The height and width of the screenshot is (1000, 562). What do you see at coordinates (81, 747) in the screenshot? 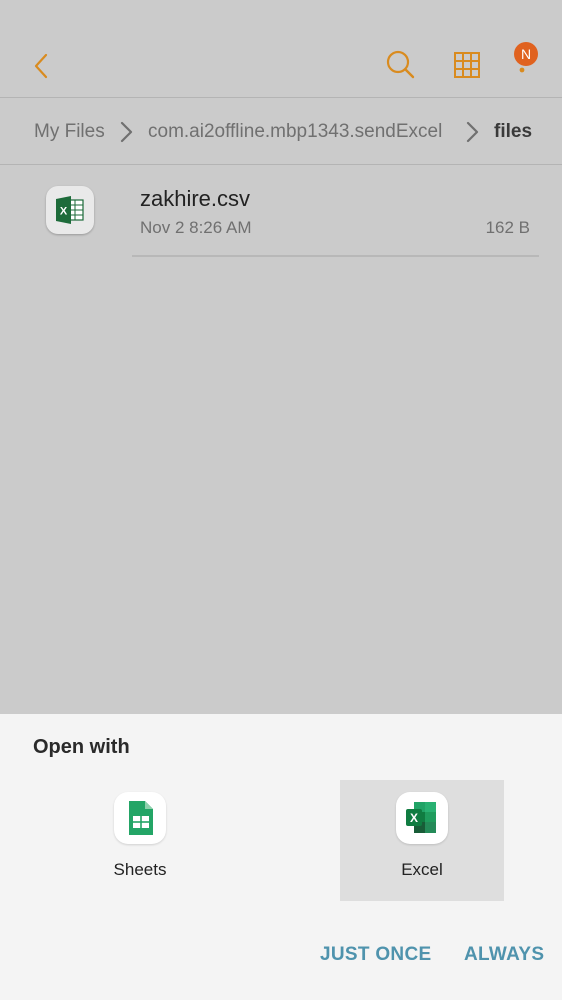
I see `sheet-title: Open with` at bounding box center [81, 747].